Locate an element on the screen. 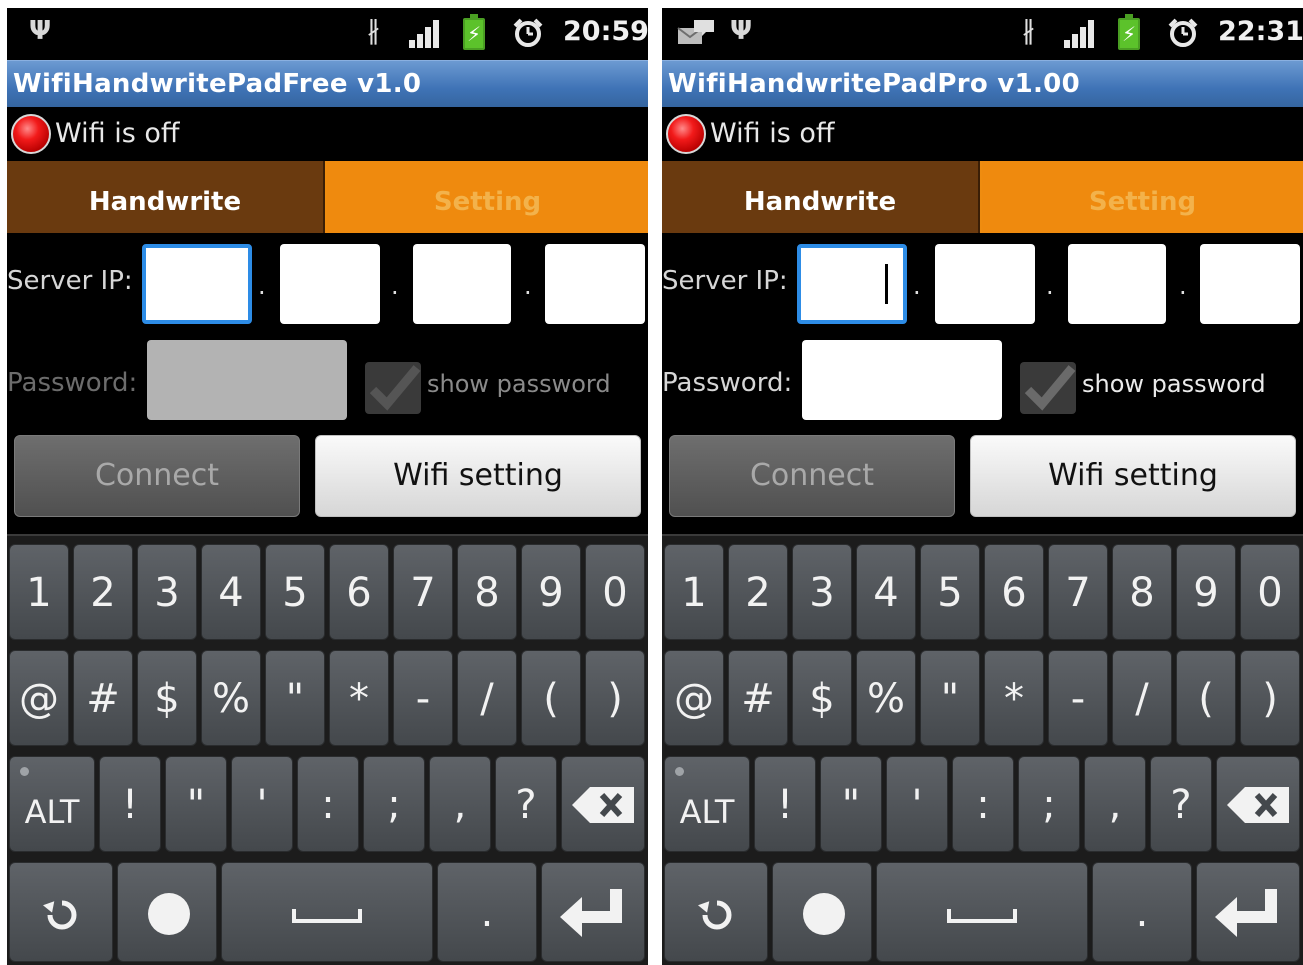 The width and height of the screenshot is (1303, 965). space-icon is located at coordinates (982, 916).